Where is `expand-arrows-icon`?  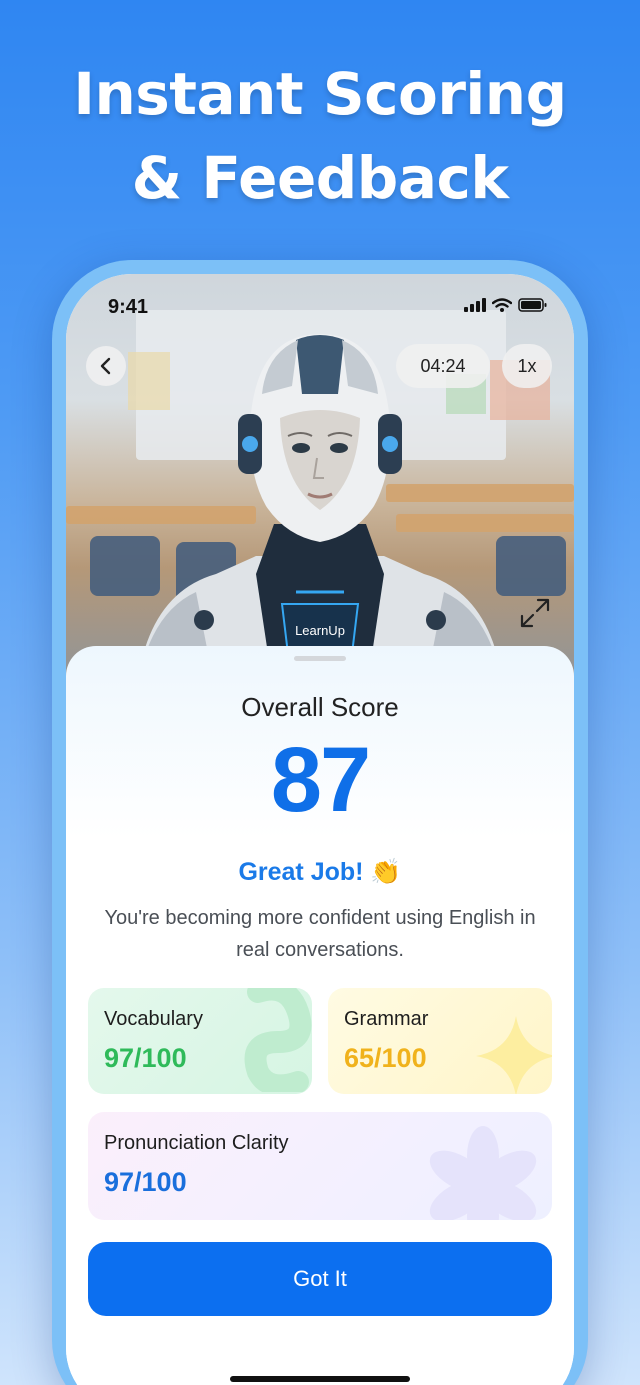
expand-arrows-icon is located at coordinates (535, 613).